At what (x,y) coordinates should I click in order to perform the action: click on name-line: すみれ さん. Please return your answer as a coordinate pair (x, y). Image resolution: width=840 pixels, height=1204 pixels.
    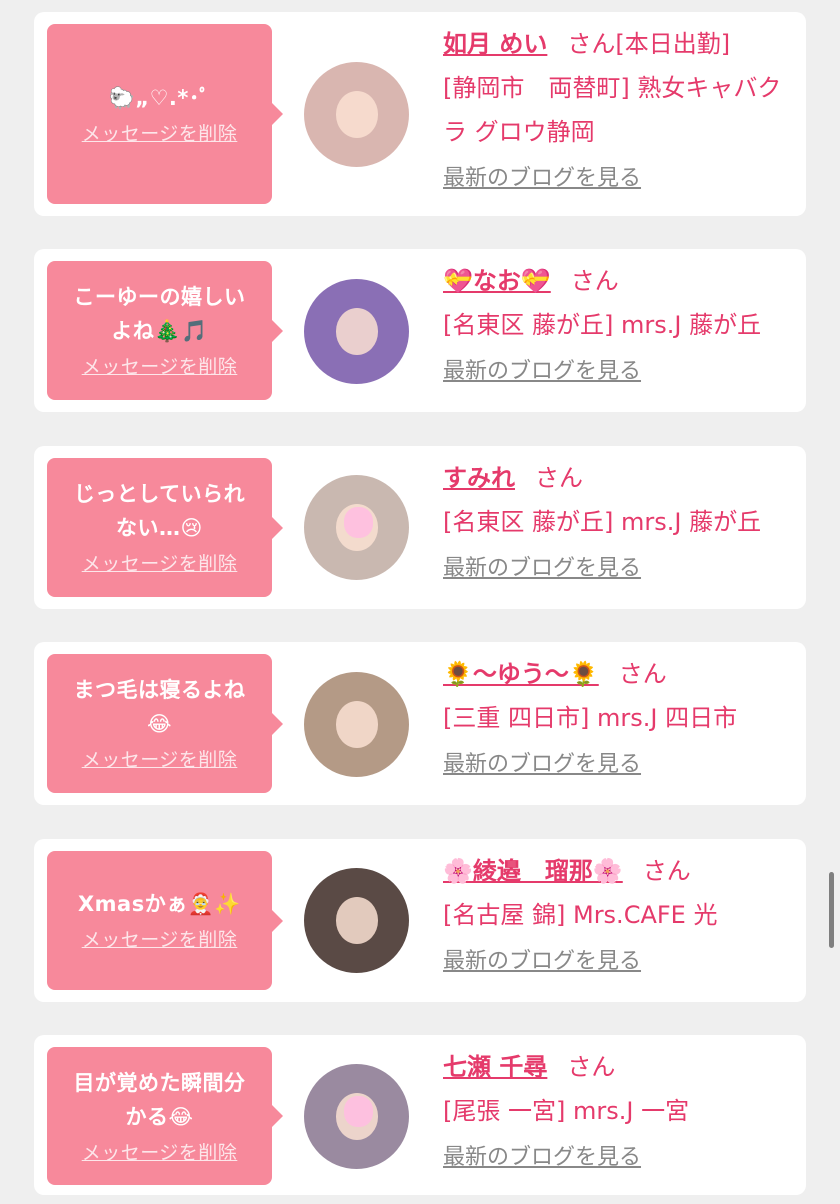
    Looking at the image, I should click on (618, 478).